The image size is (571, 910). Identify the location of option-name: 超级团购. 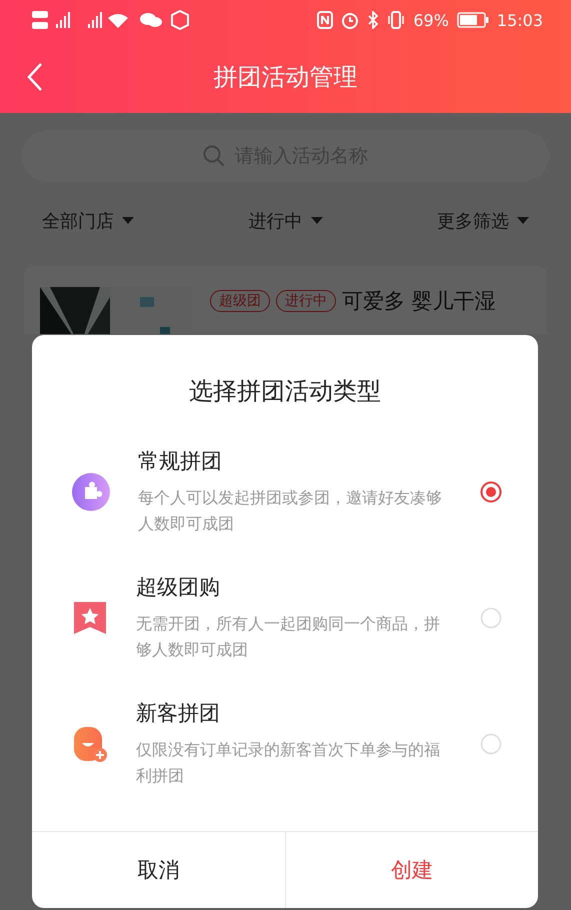
(178, 587).